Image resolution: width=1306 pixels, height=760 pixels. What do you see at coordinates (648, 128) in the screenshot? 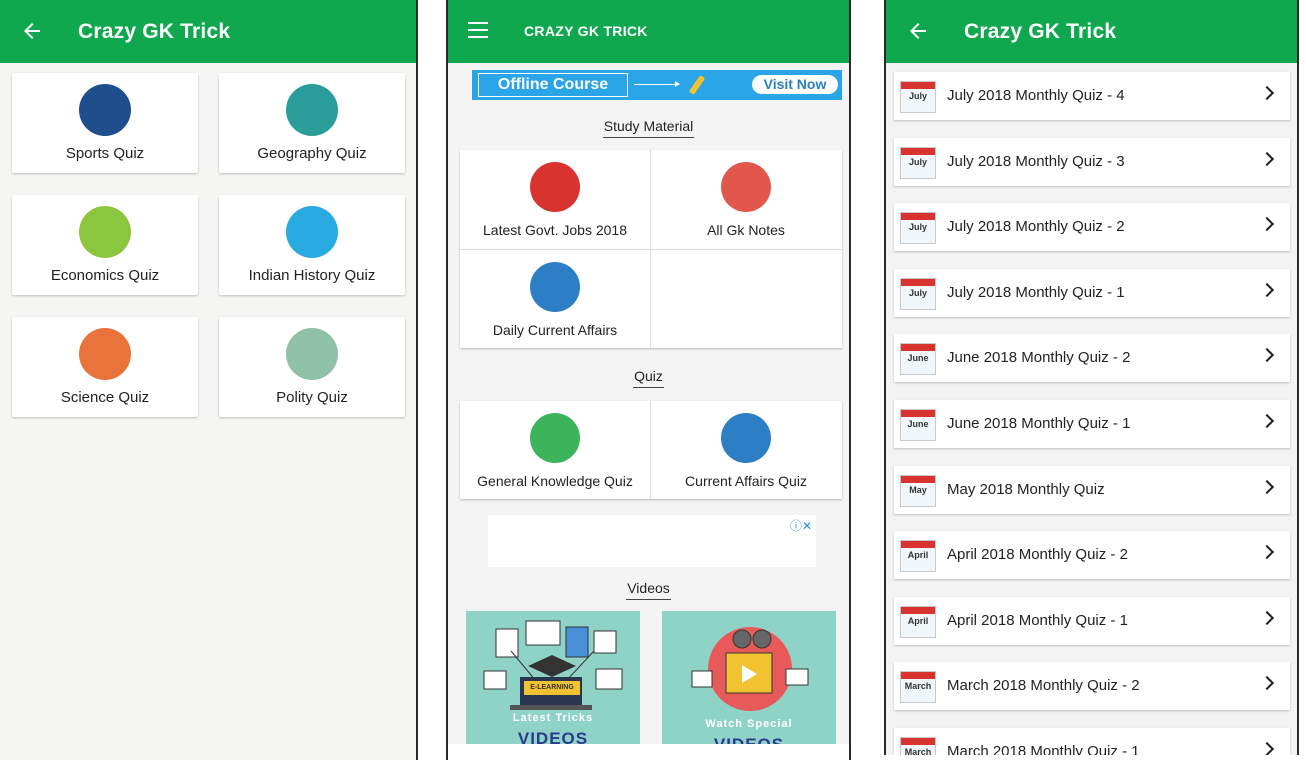
I see `study-material-heading: Study Material` at bounding box center [648, 128].